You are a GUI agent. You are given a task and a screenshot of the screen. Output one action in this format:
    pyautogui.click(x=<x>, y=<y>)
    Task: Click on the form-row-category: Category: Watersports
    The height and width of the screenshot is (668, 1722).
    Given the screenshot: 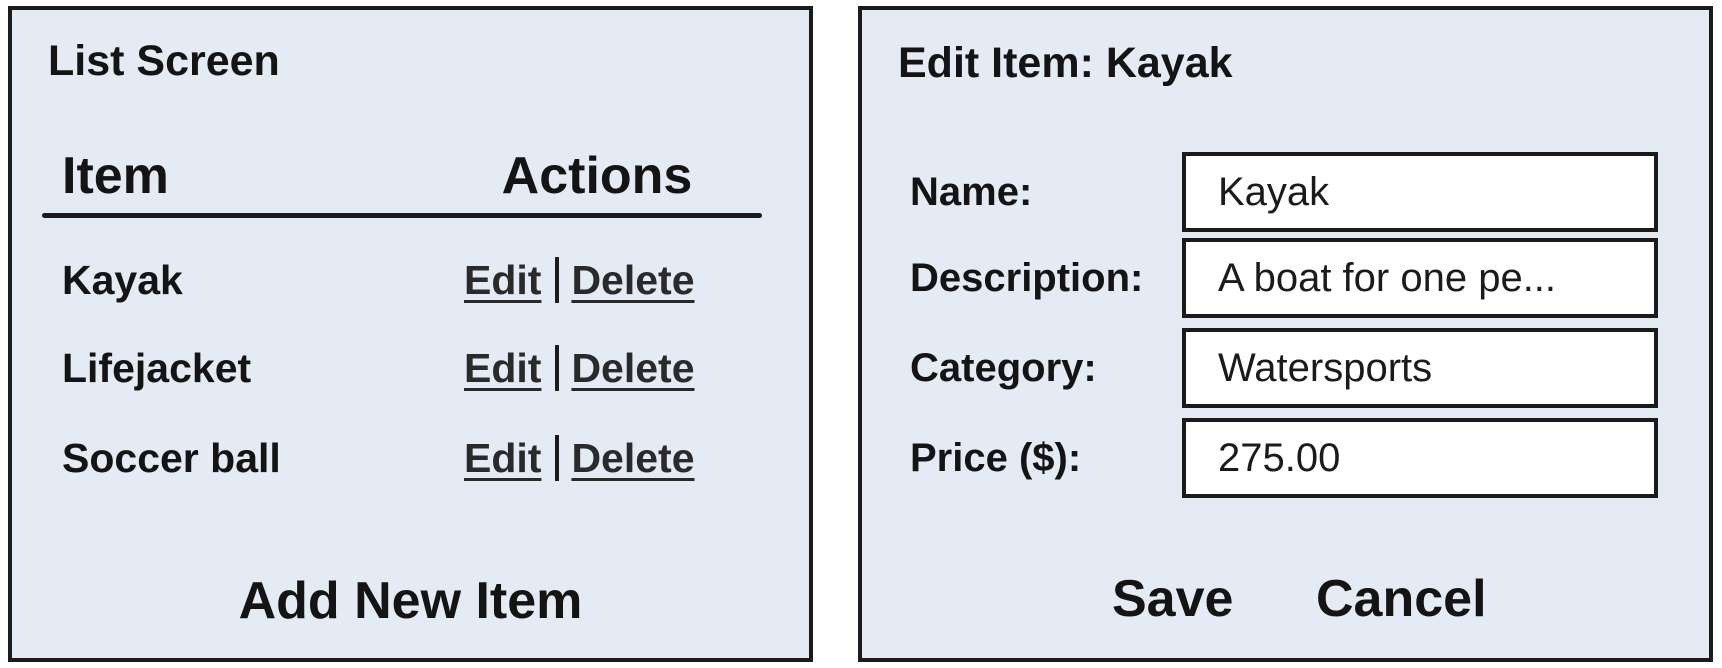 What is the action you would take?
    pyautogui.click(x=1285, y=368)
    